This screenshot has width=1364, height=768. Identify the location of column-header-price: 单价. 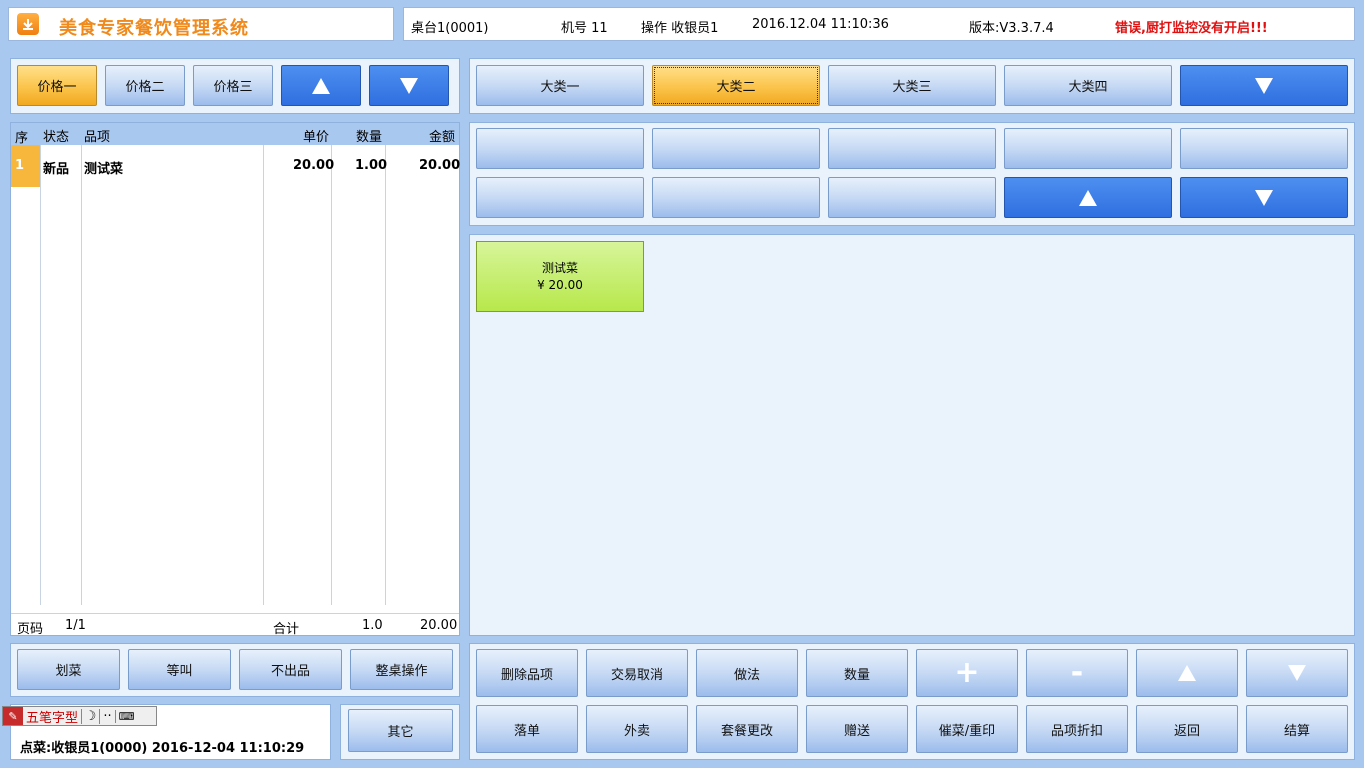
(316, 137).